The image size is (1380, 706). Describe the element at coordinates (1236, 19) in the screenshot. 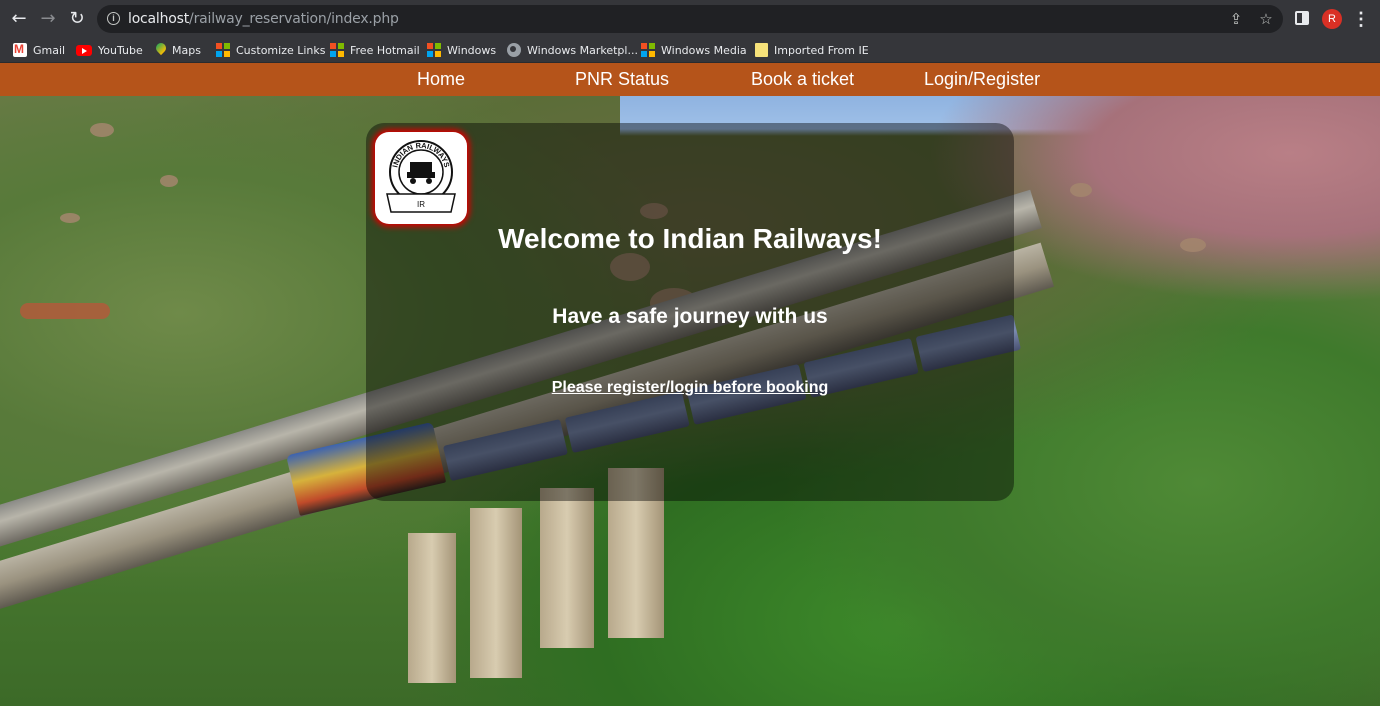

I see `share-icon: ⇪` at that location.